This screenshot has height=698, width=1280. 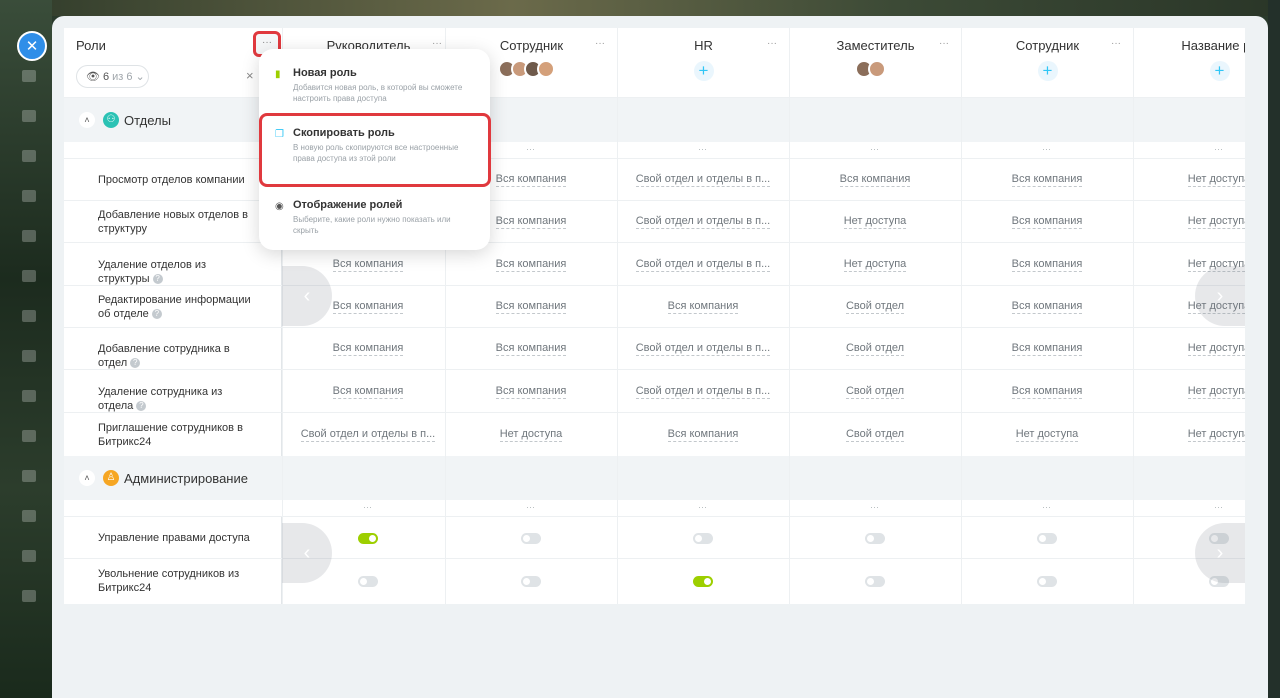 I want to click on permission-label-text: Просмотр отделов компании, so click(x=171, y=180).